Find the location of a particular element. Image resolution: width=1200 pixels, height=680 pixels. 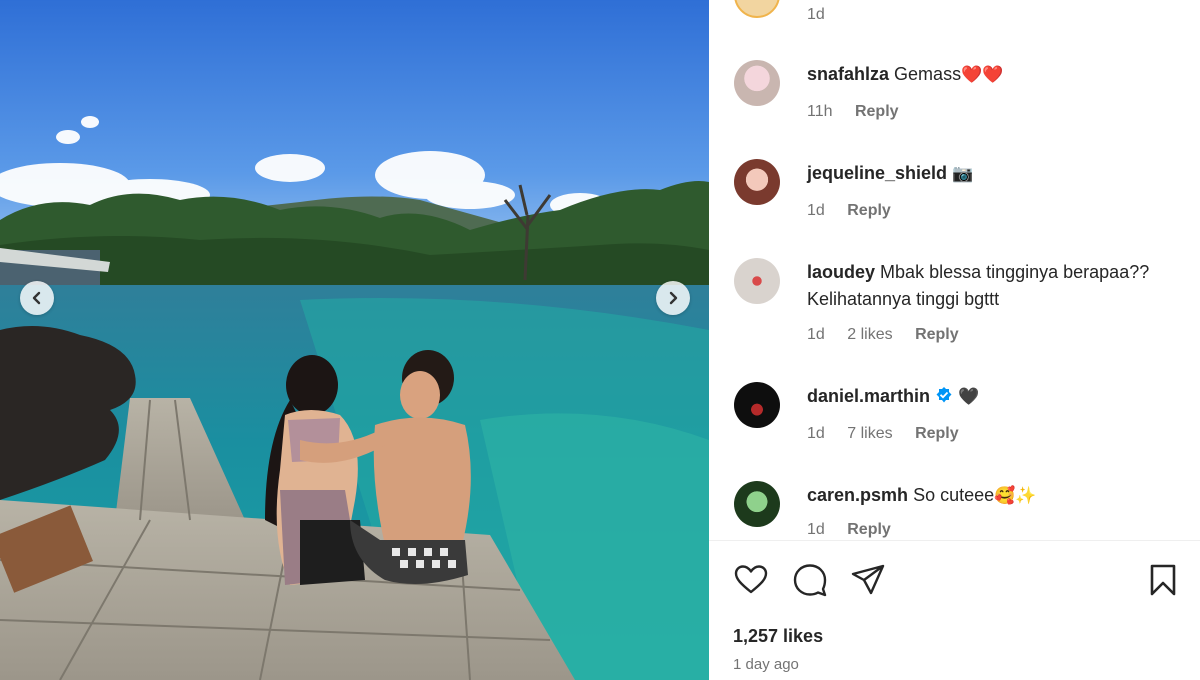

camera-emoji-icon: 📷 is located at coordinates (963, 173).